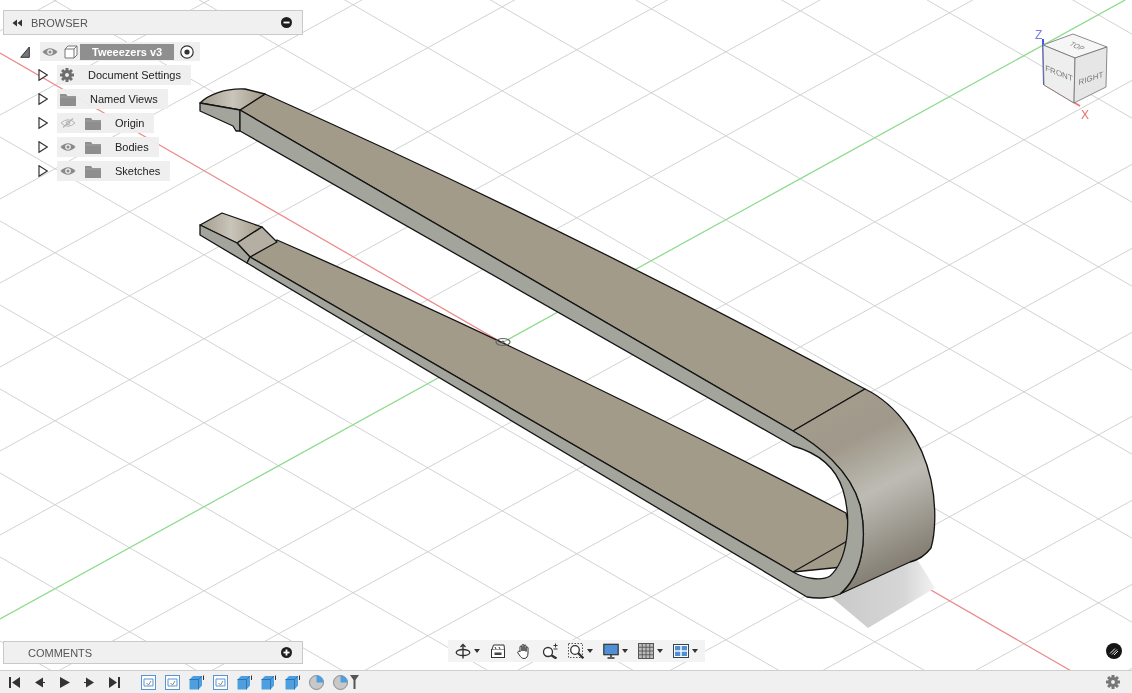 Image resolution: width=1132 pixels, height=693 pixels. Describe the element at coordinates (286, 22) in the screenshot. I see `minus-circle-icon` at that location.